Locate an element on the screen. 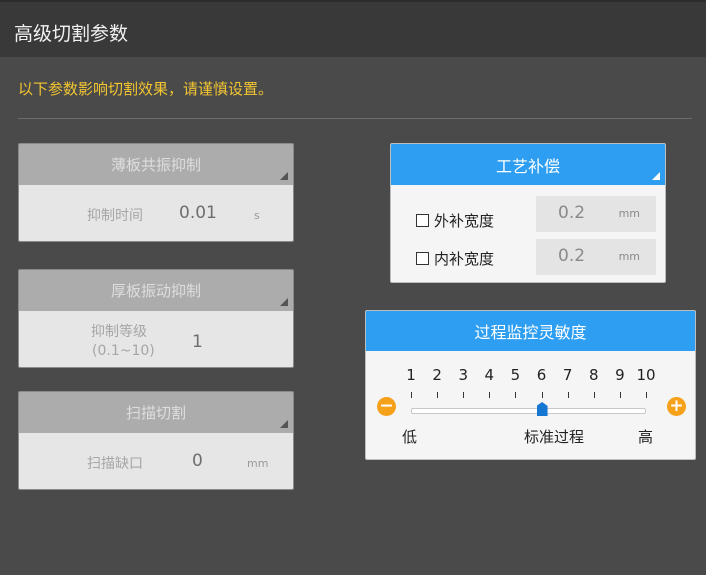 This screenshot has height=575, width=706. low-label: 低 is located at coordinates (410, 437).